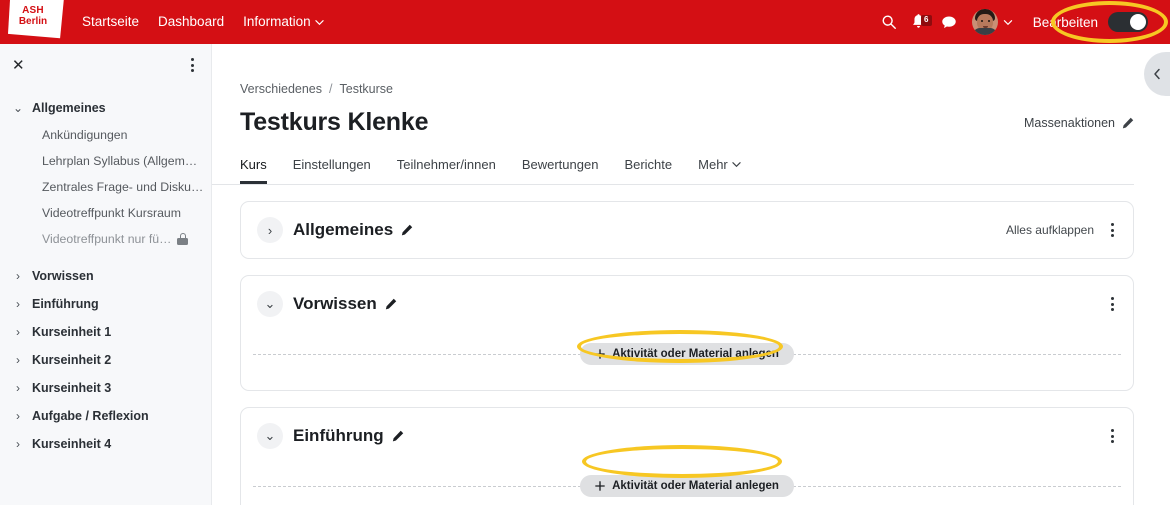 The height and width of the screenshot is (505, 1170). I want to click on tab-label: Berichte, so click(648, 164).